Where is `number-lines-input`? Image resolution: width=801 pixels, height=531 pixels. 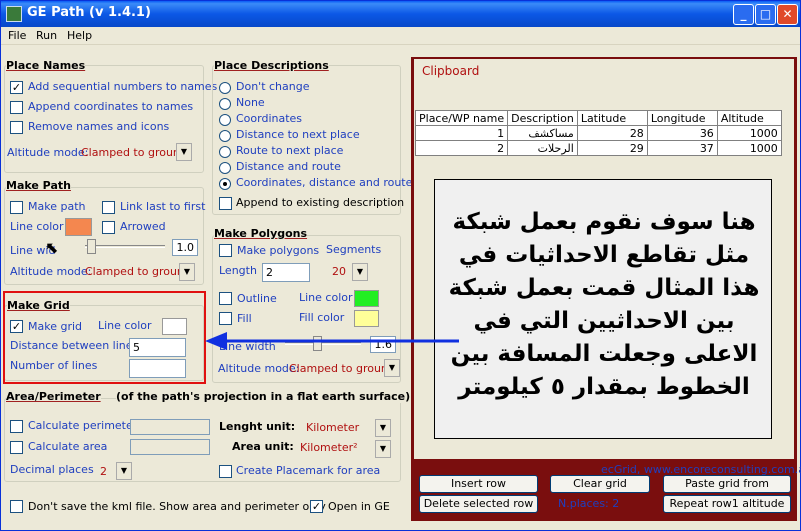 number-lines-input is located at coordinates (157, 368).